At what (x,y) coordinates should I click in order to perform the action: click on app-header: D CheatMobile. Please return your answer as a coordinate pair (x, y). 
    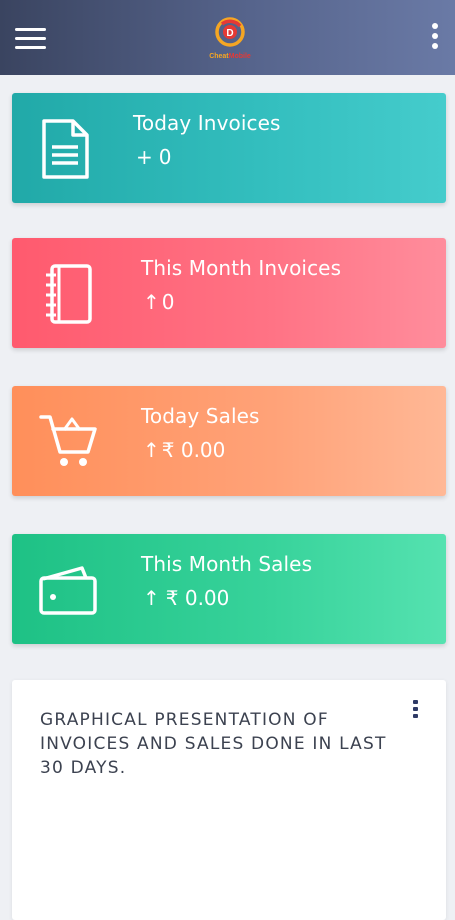
    Looking at the image, I should click on (227, 37).